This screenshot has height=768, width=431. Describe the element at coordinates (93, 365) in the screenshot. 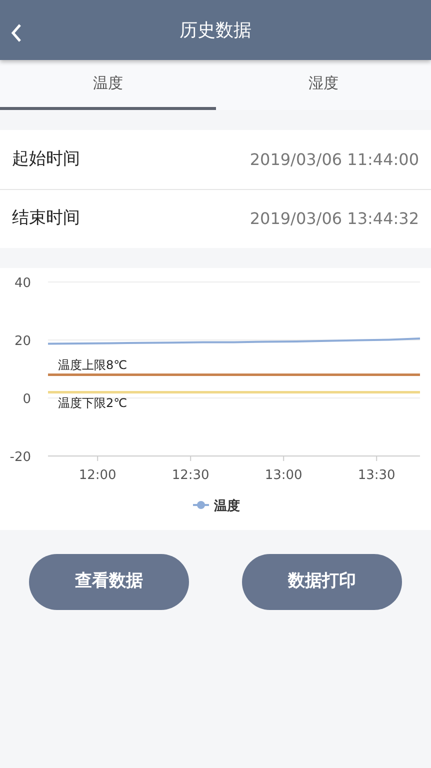

I see `limit-label: 温度上限8℃` at that location.